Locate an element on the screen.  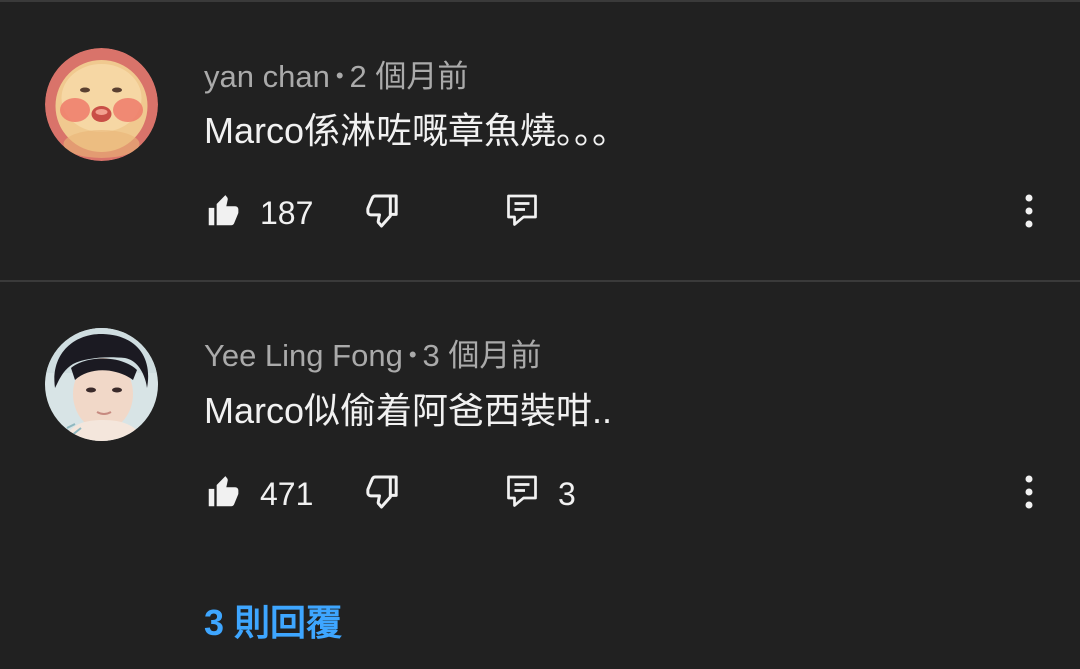
reply-button: 3 is located at coordinates (540, 494).